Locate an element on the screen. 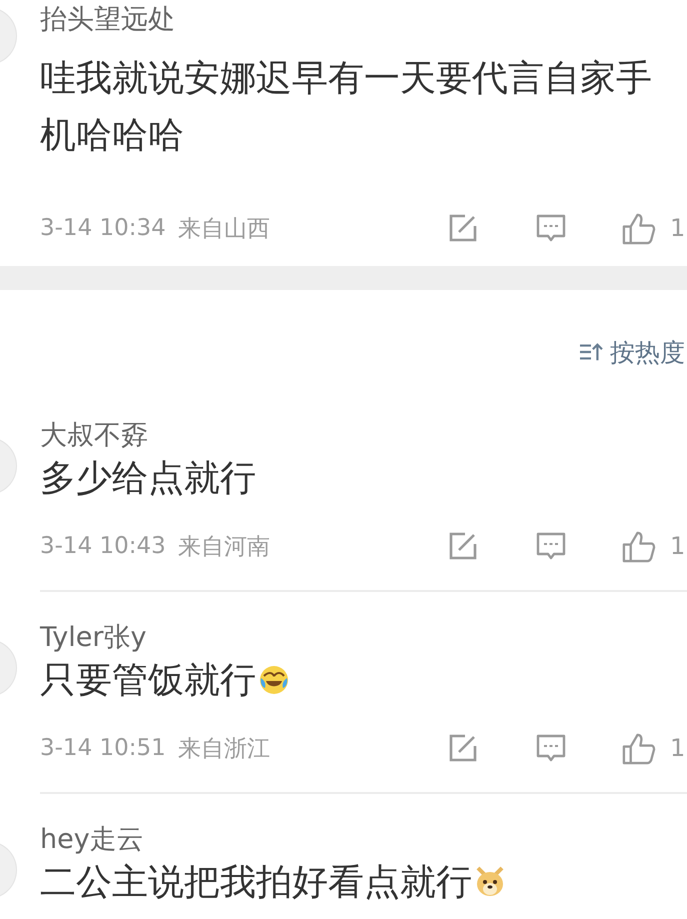  comment-location: 来自浙江 is located at coordinates (224, 749).